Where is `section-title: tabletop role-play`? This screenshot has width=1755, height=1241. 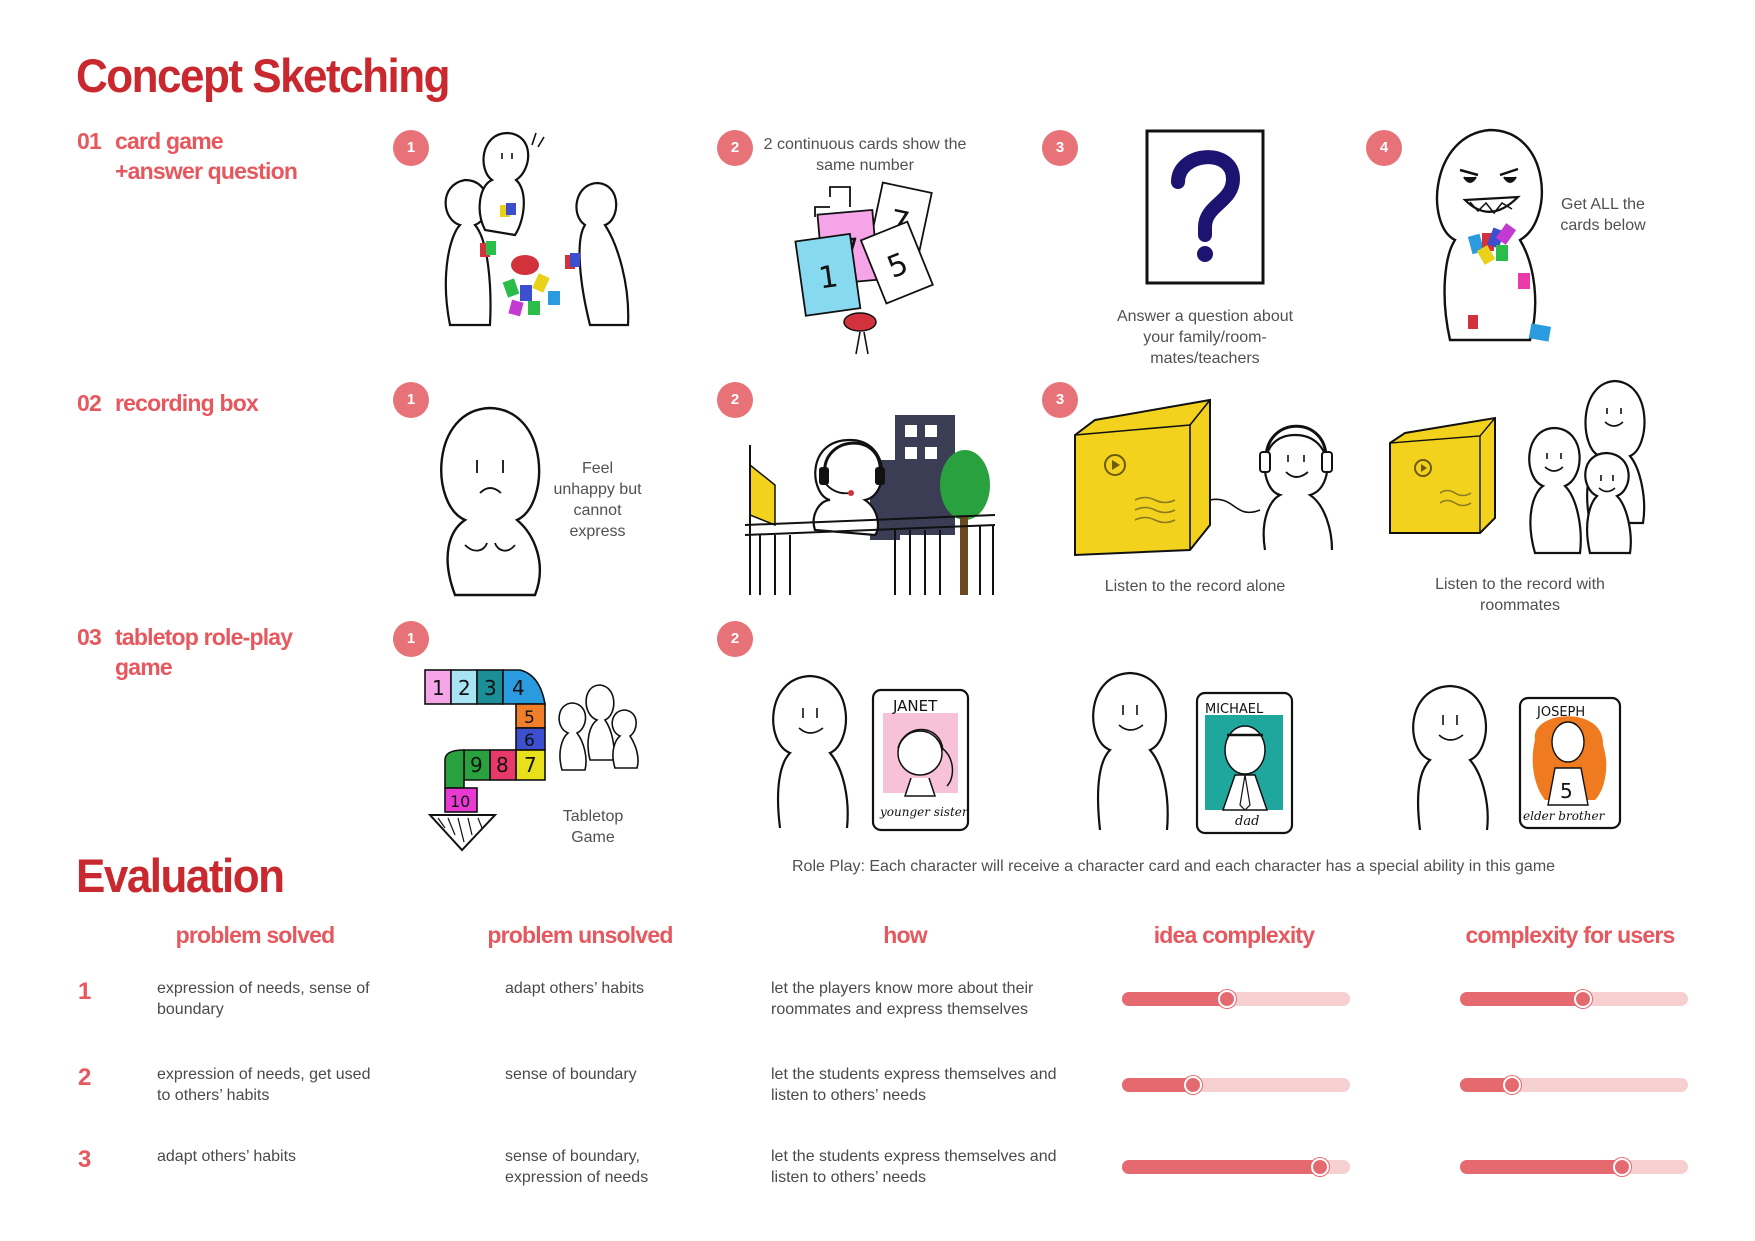 section-title: tabletop role-play is located at coordinates (204, 637).